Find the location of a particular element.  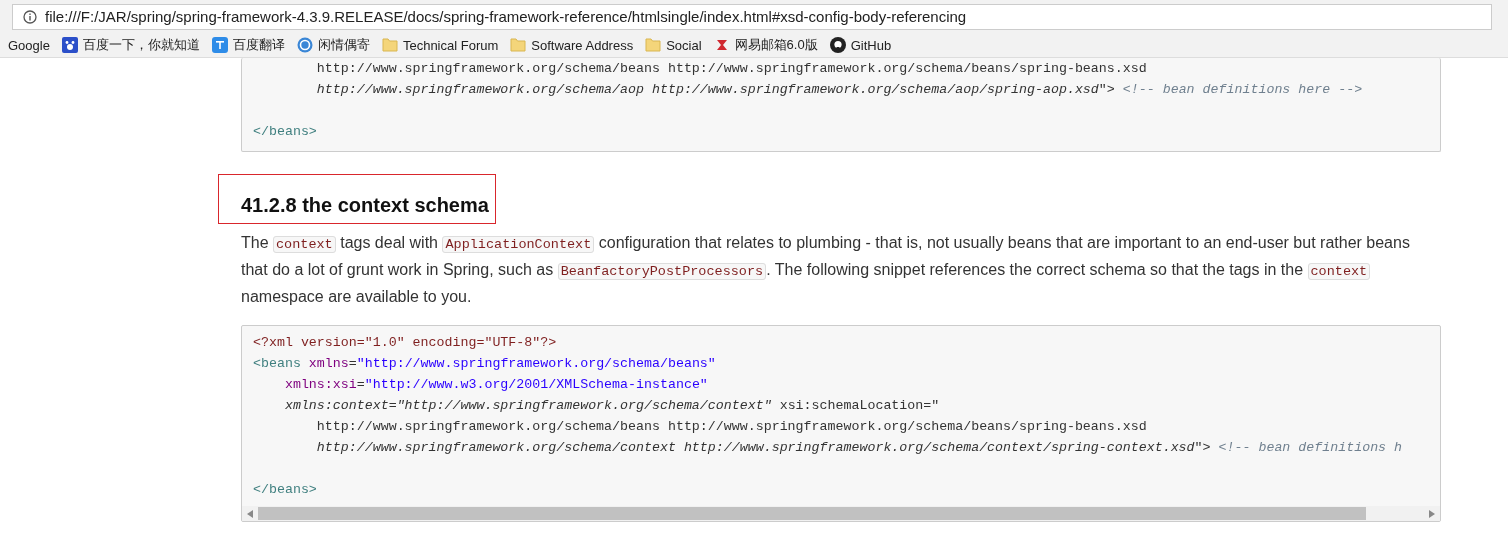

bookmark-item: GitHub is located at coordinates (860, 45).